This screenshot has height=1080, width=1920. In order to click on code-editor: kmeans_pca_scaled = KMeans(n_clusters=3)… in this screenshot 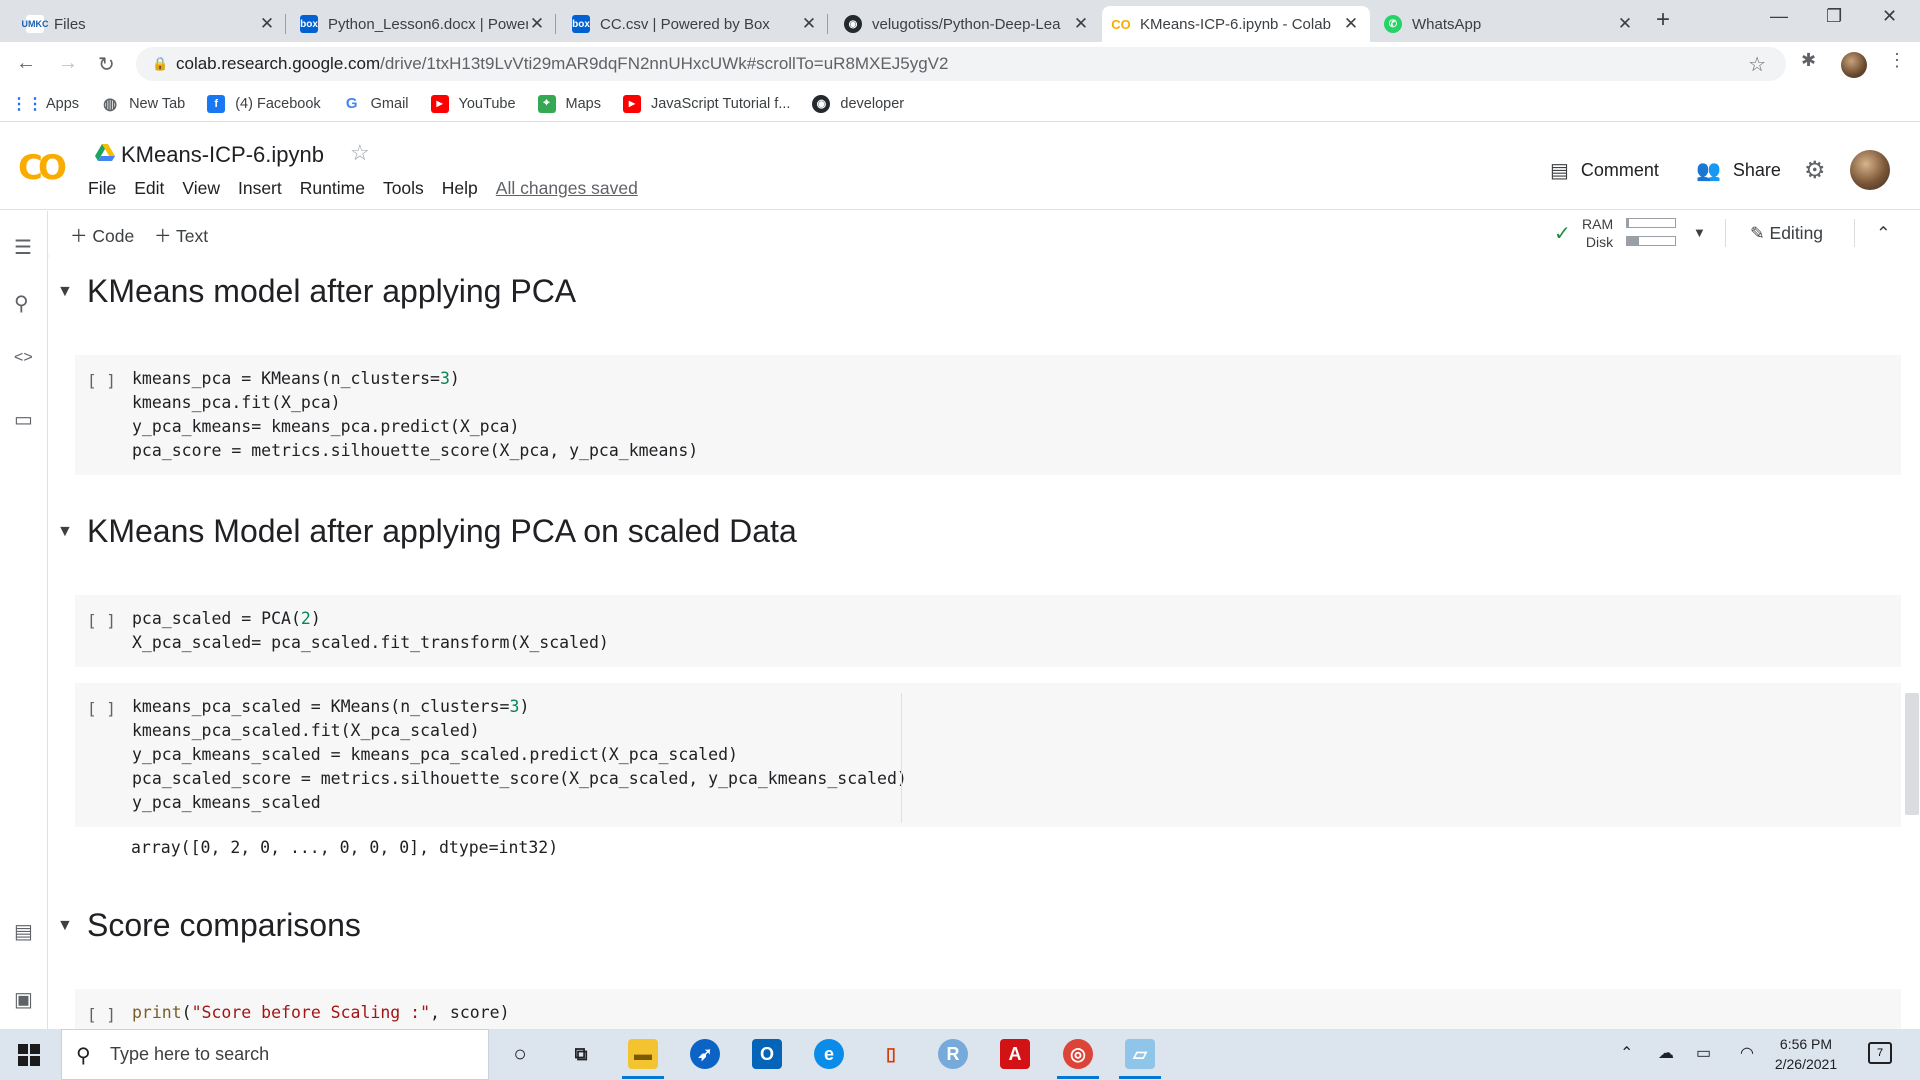, I will do `click(519, 755)`.